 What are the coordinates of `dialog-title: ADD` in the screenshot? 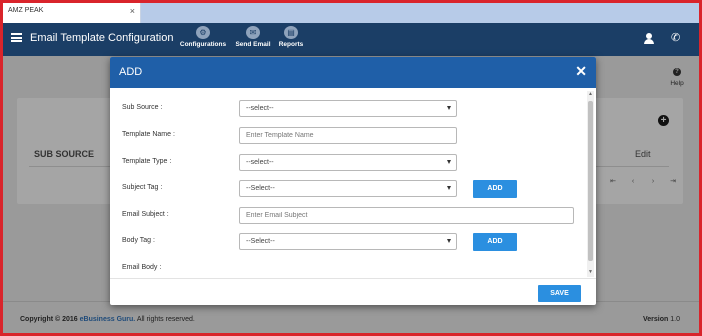 It's located at (131, 72).